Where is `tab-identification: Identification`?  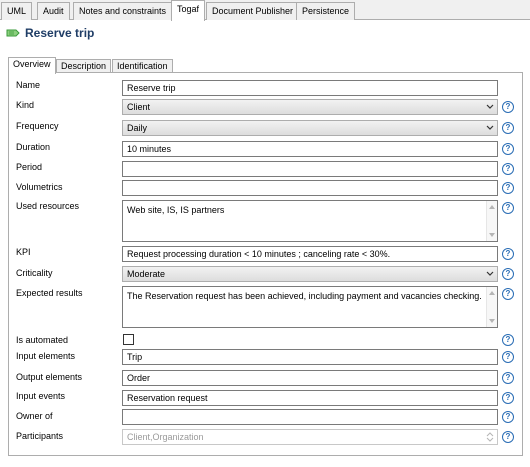
tab-identification: Identification is located at coordinates (142, 66).